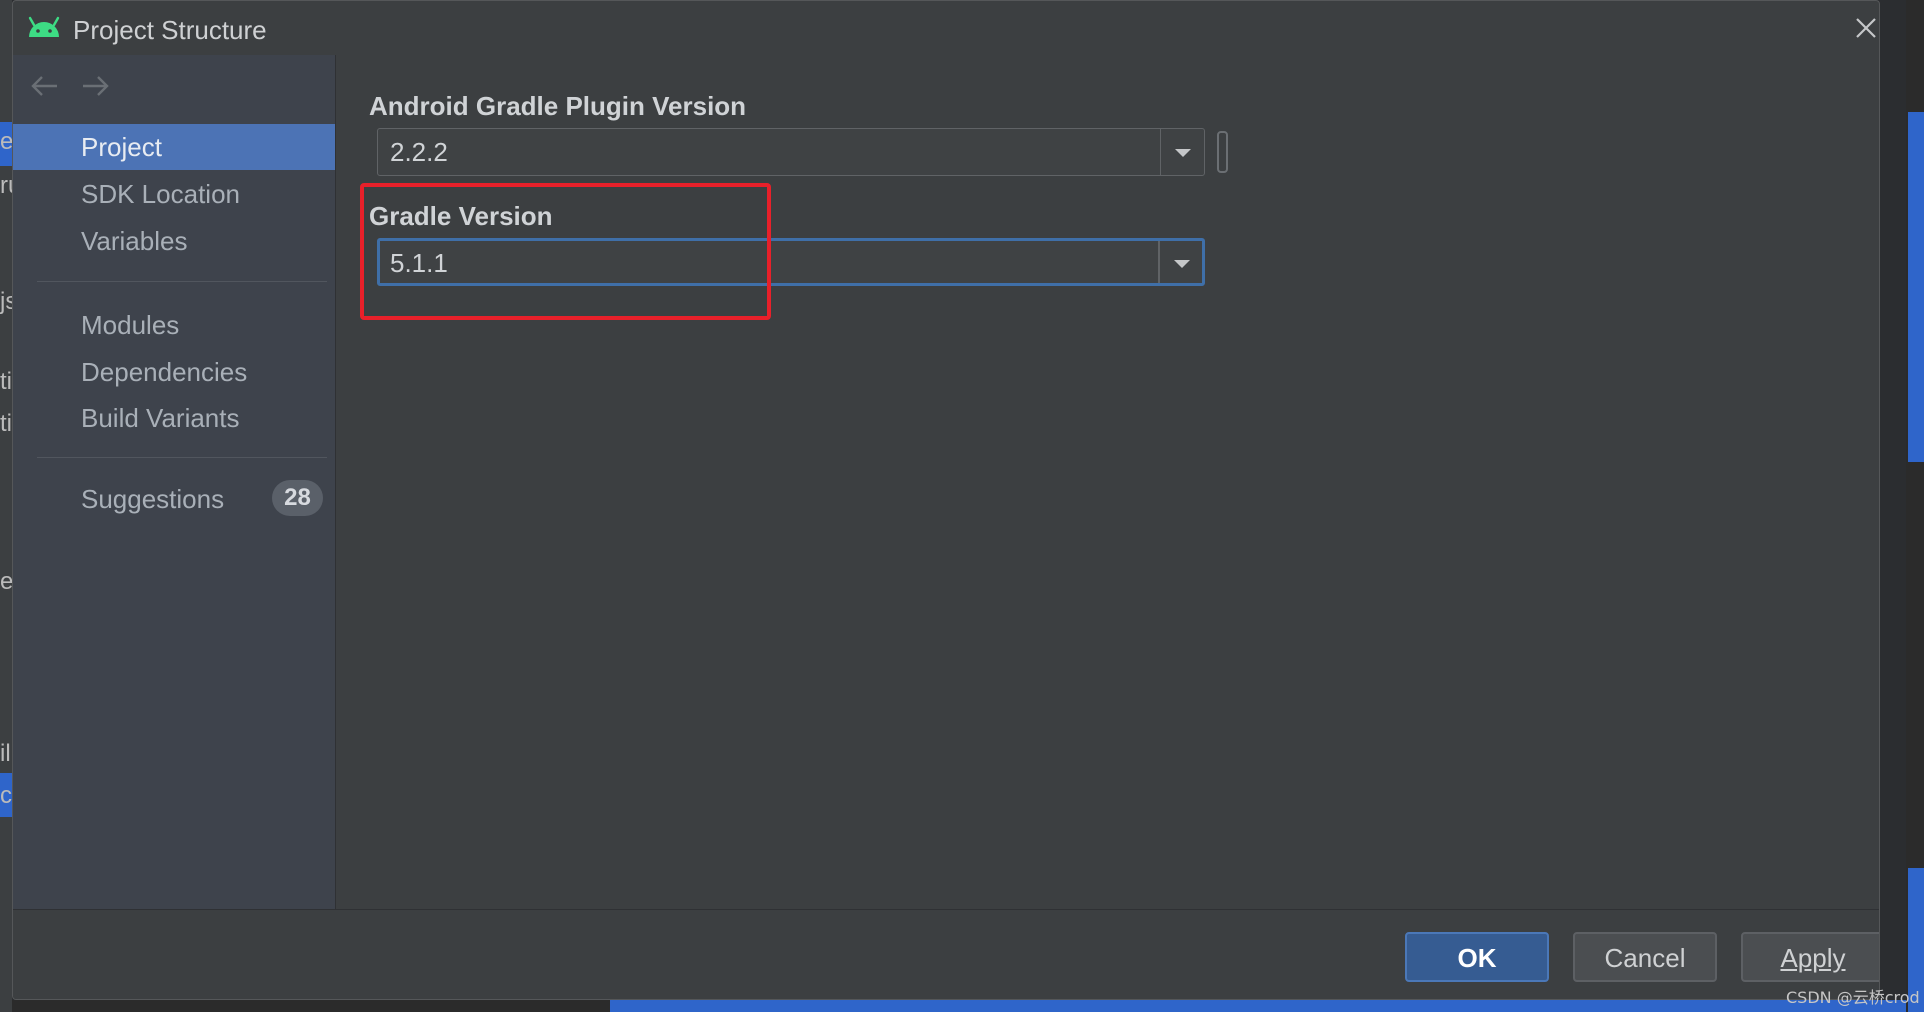  Describe the element at coordinates (791, 152) in the screenshot. I see `agp-version-combobox: 2.2.2` at that location.